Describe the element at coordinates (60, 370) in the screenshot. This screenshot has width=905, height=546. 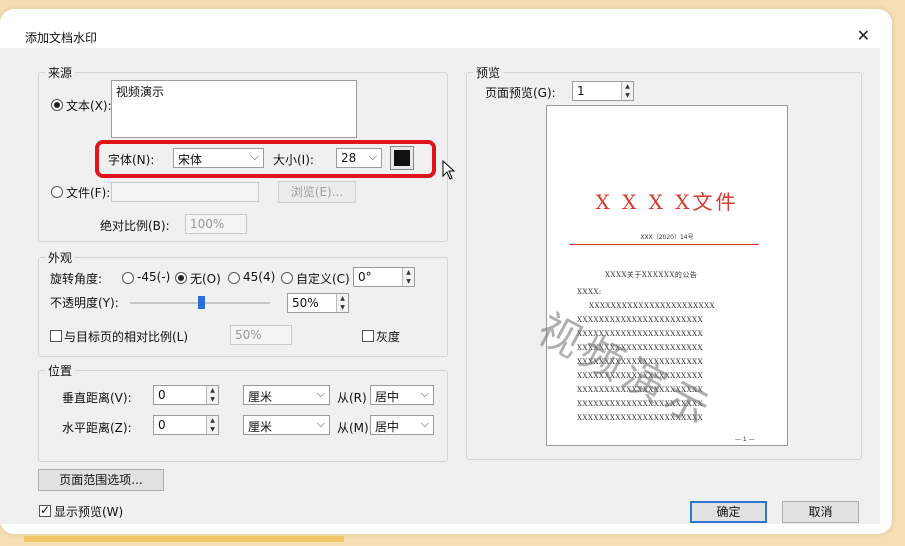
I see `position-group-title: 位置` at that location.